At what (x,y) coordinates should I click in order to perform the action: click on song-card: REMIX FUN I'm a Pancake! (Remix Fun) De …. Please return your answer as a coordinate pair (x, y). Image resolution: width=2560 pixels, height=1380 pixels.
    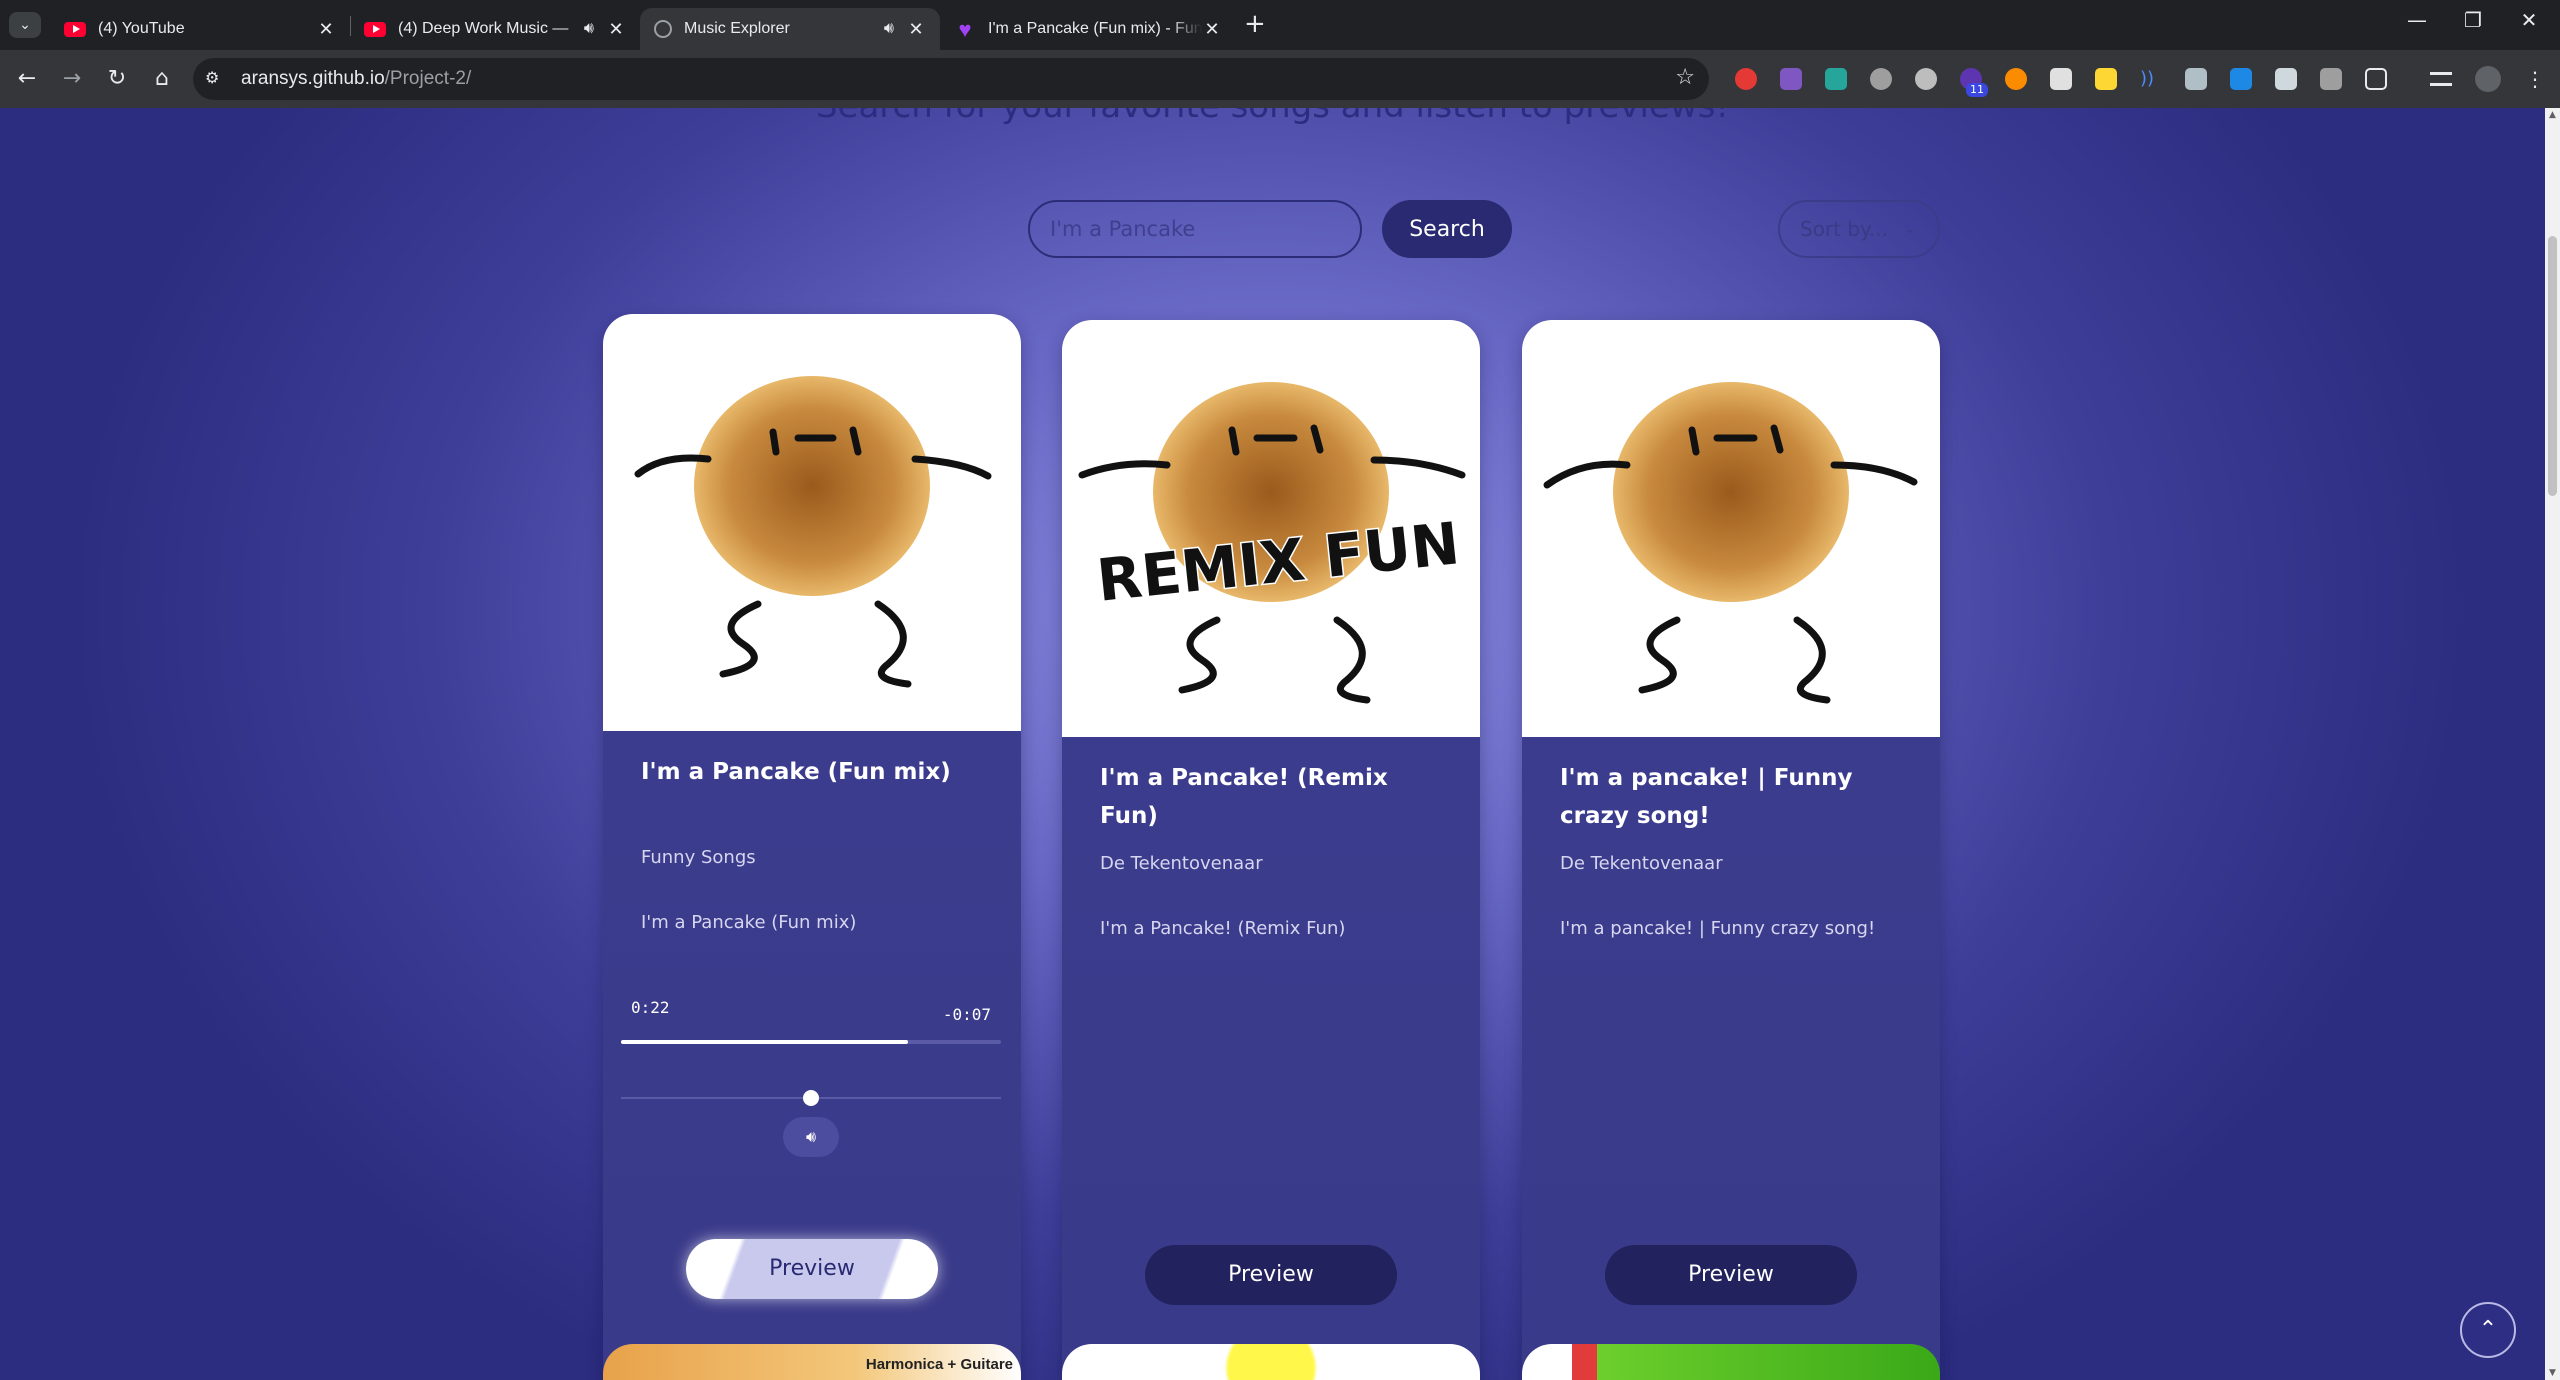
    Looking at the image, I should click on (1271, 850).